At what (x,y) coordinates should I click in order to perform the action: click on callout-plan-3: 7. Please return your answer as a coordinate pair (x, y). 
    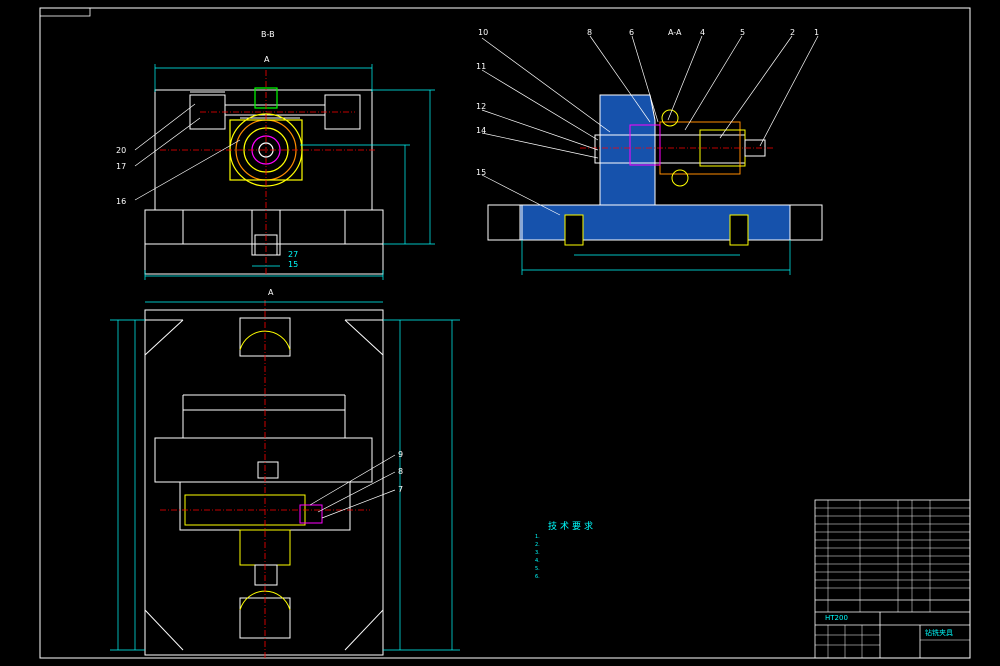
    Looking at the image, I should click on (401, 489).